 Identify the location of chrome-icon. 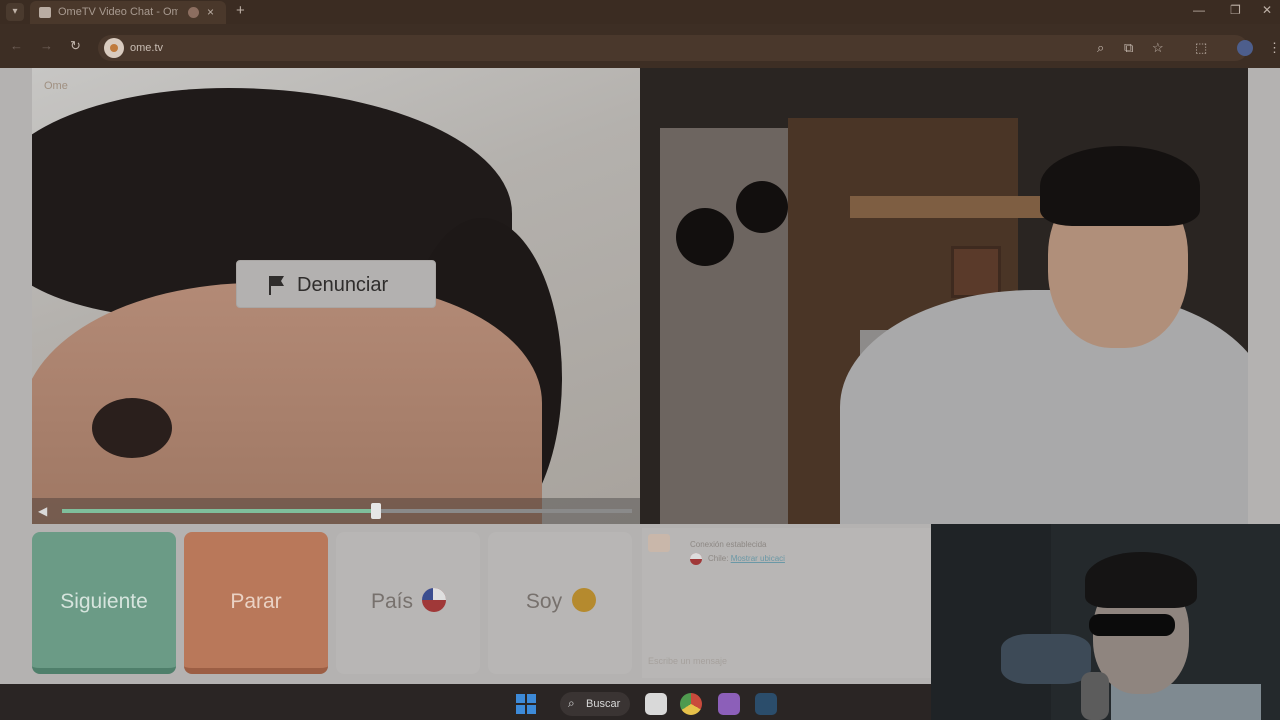
(691, 704).